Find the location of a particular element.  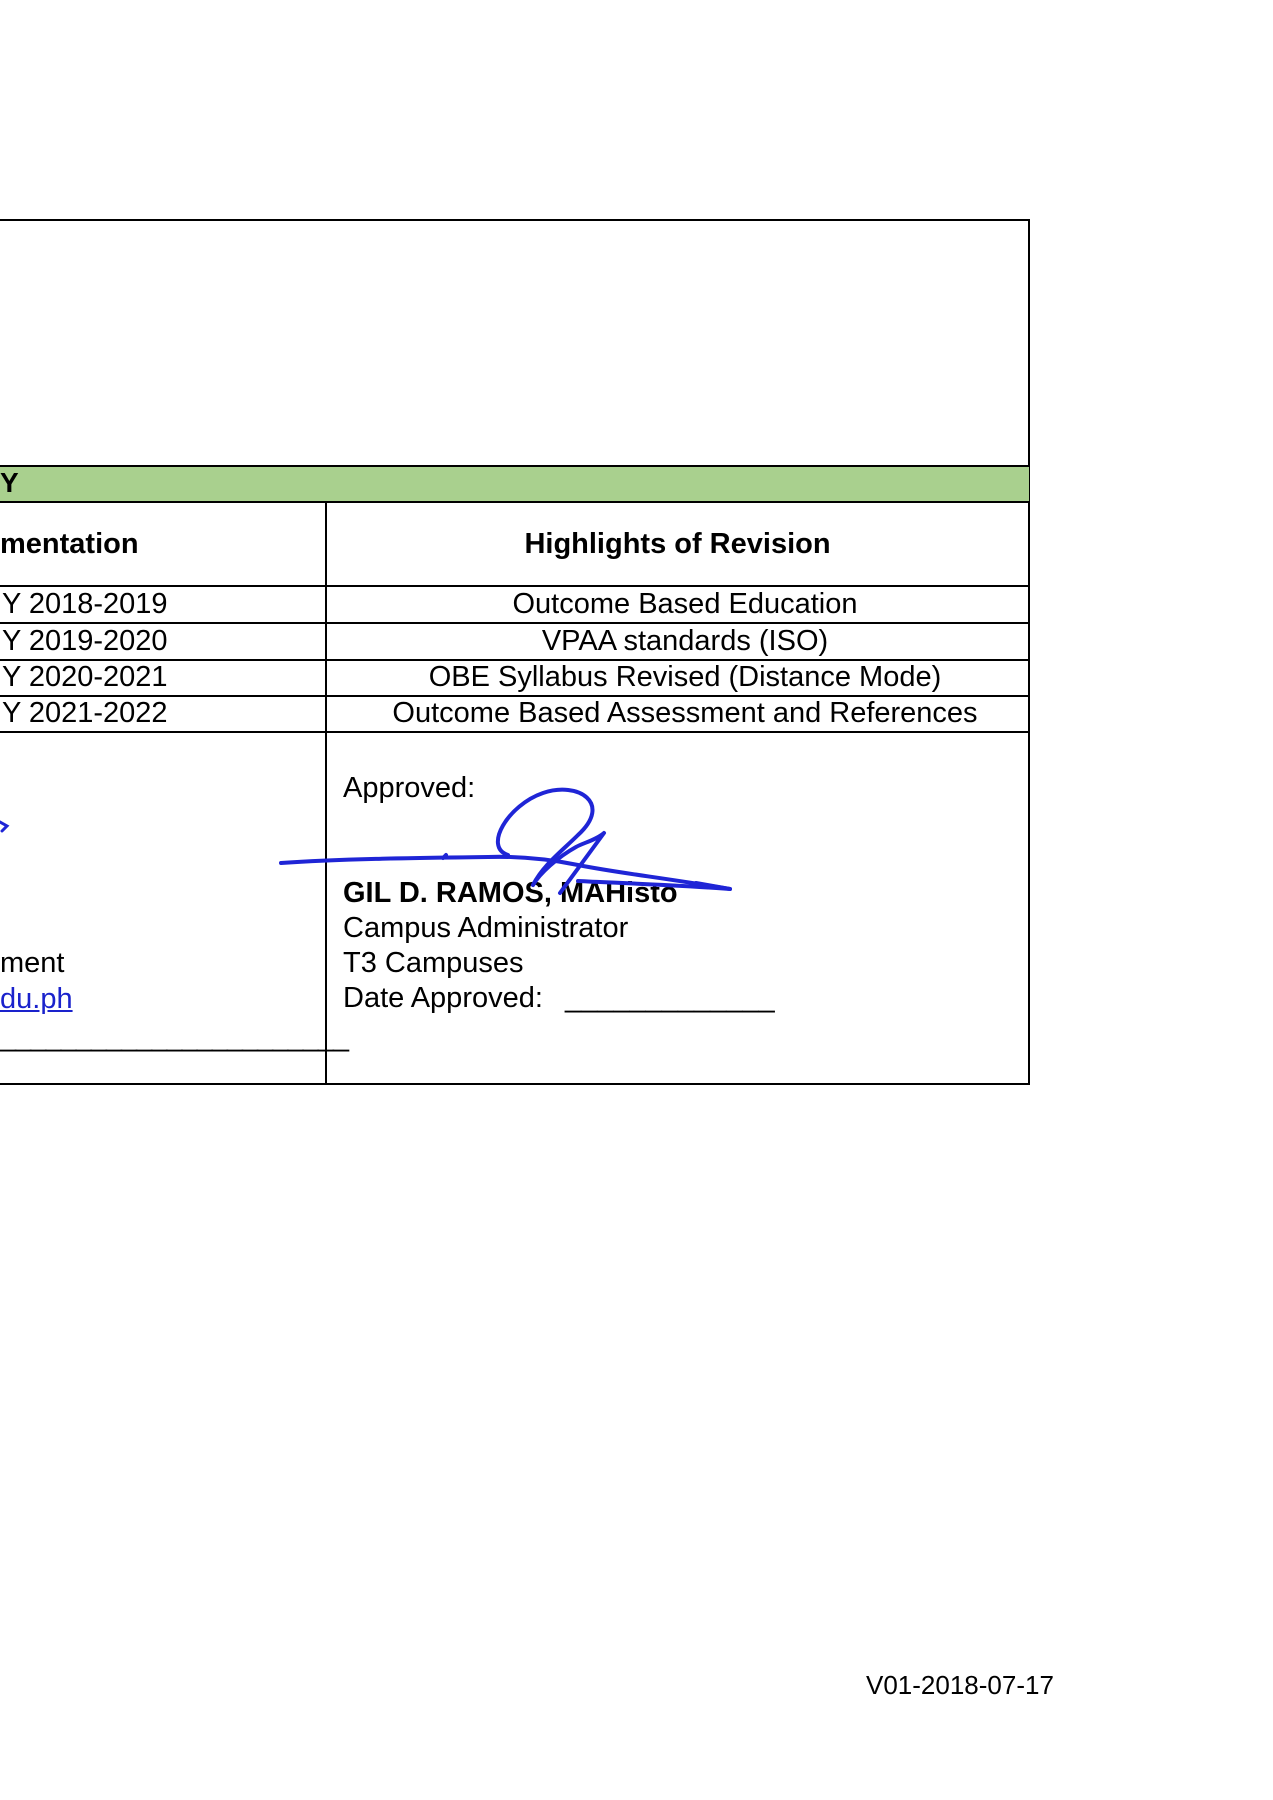

band-bottom-line is located at coordinates (515, 502).